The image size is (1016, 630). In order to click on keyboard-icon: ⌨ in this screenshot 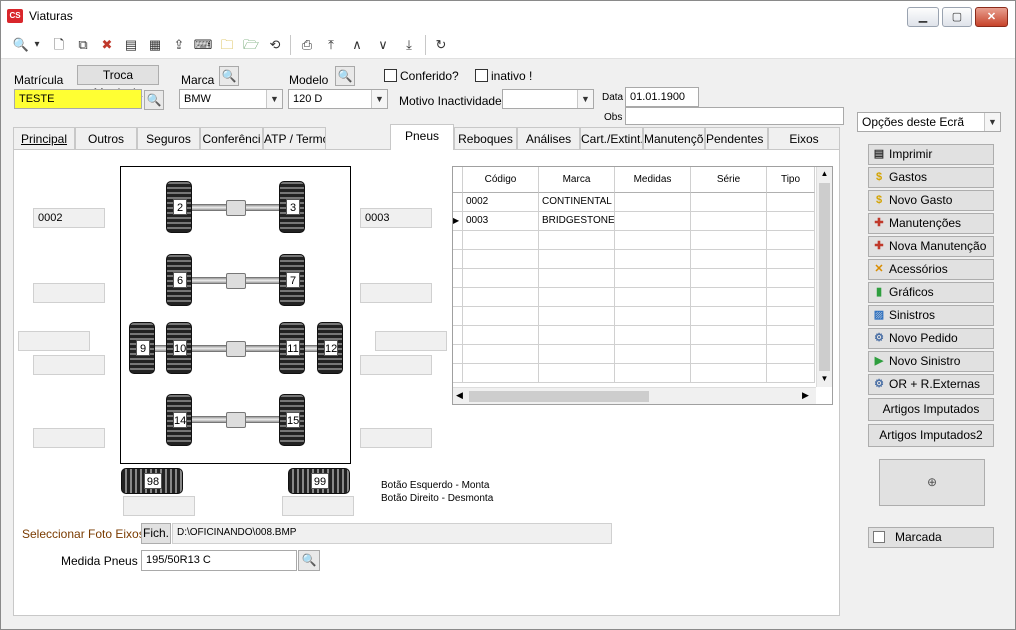, I will do `click(203, 45)`.